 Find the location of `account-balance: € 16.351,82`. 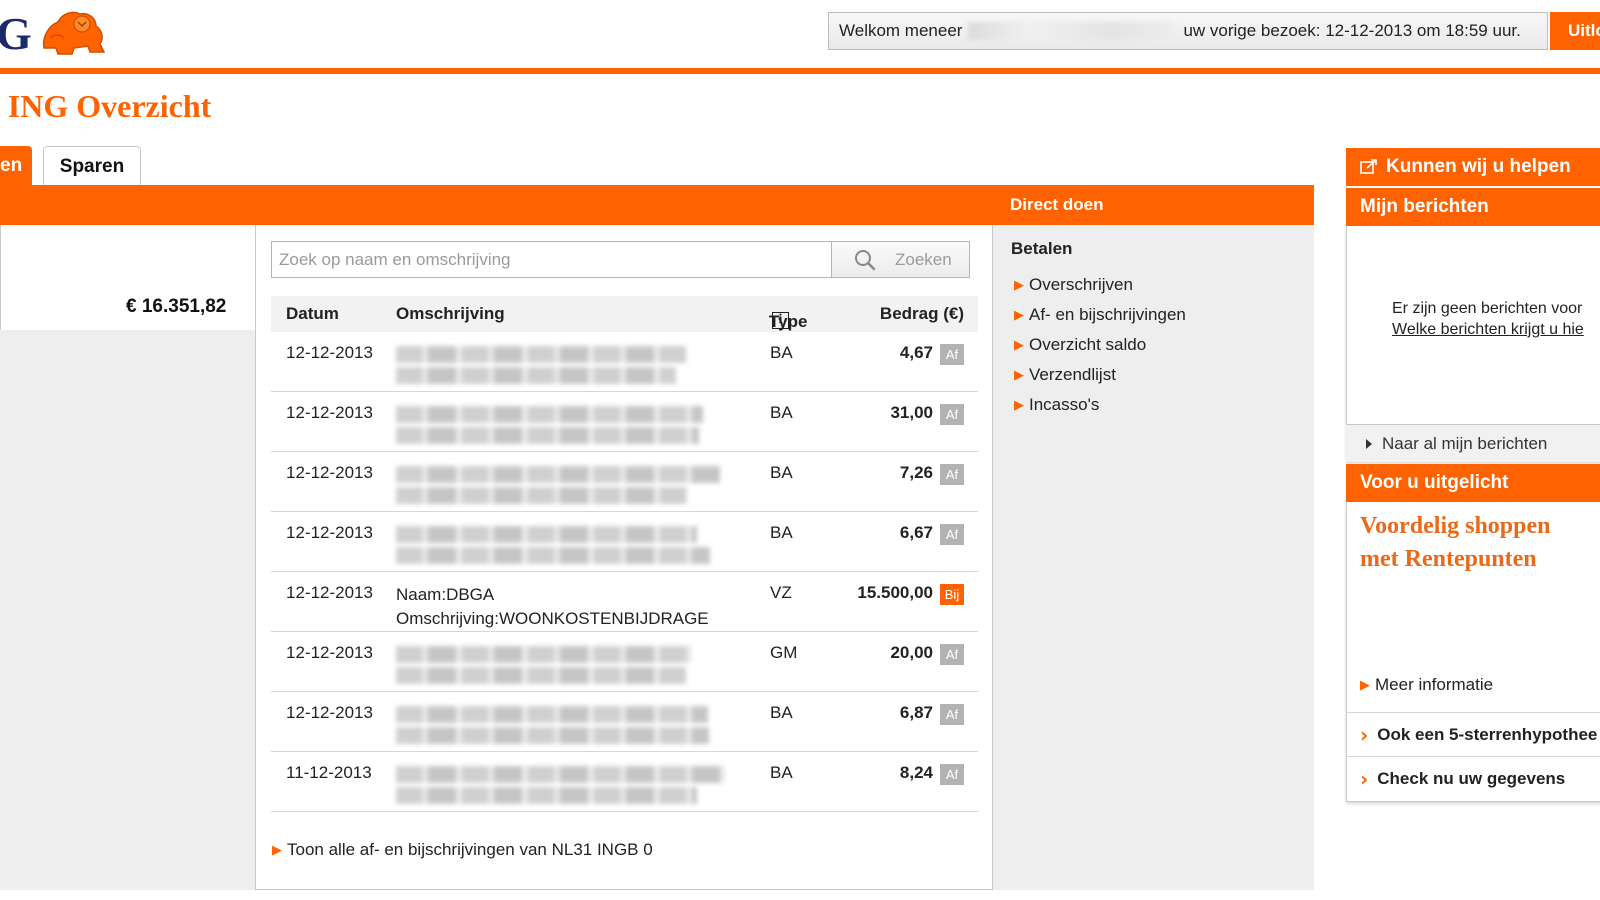

account-balance: € 16.351,82 is located at coordinates (176, 306).